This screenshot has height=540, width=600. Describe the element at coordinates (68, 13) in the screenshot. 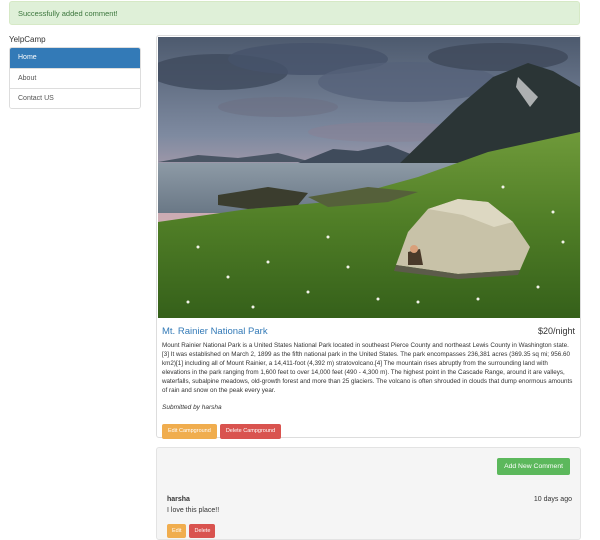

I see `flash-message: Successfully added comment!` at that location.